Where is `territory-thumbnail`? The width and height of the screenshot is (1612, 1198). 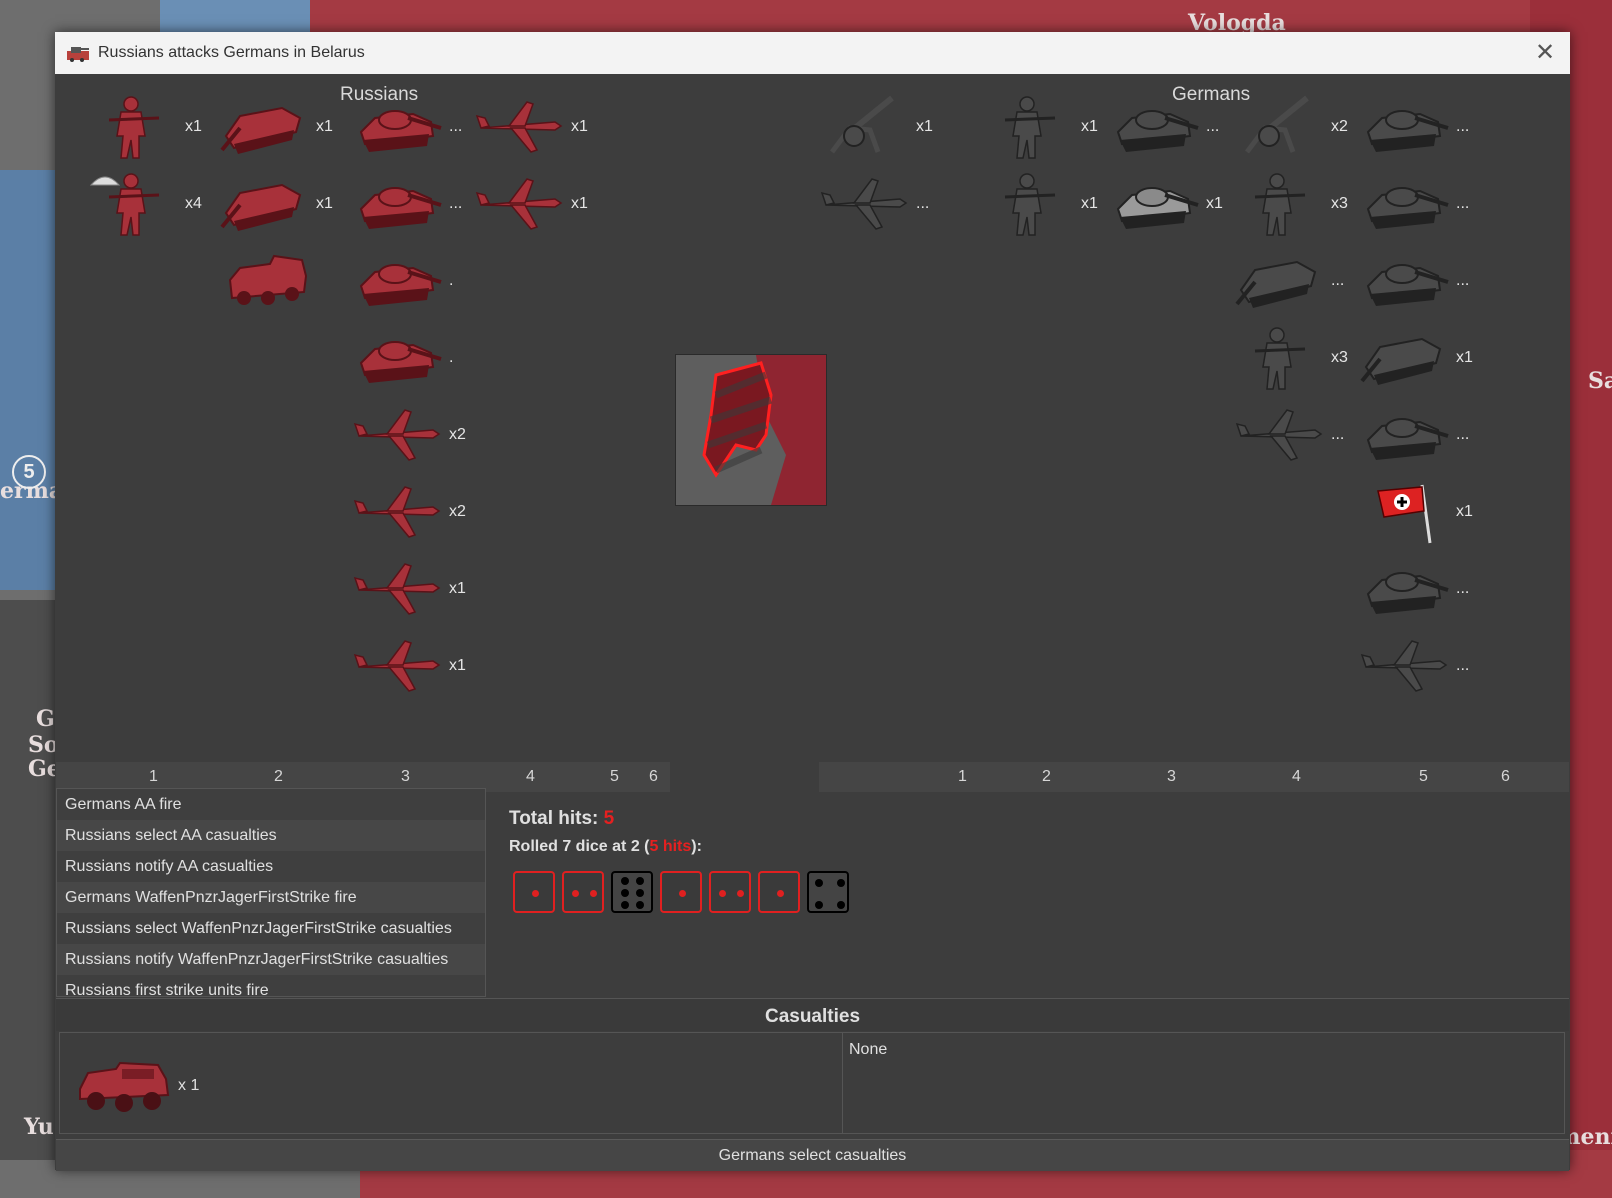
territory-thumbnail is located at coordinates (751, 430).